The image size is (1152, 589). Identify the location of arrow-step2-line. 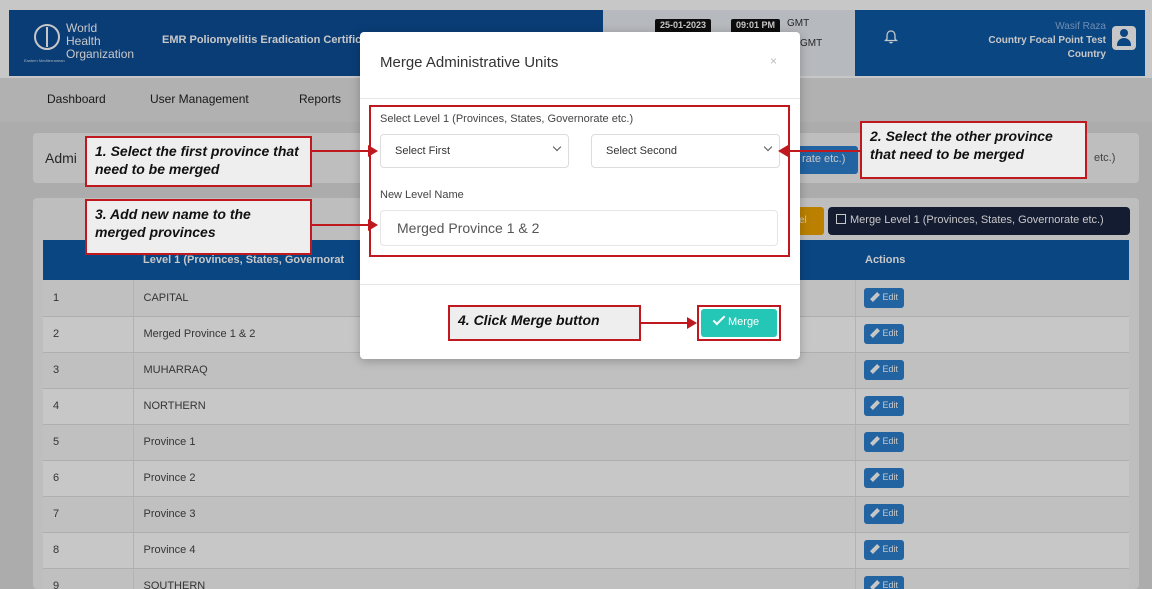
(824, 151).